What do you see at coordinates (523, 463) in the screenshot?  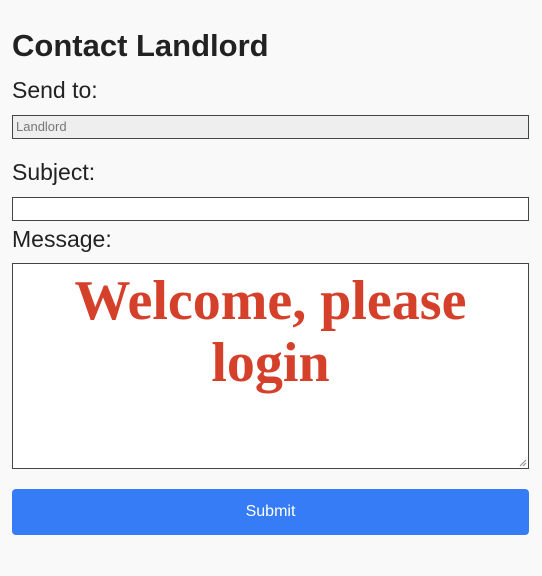 I see `textarea-resize-icon` at bounding box center [523, 463].